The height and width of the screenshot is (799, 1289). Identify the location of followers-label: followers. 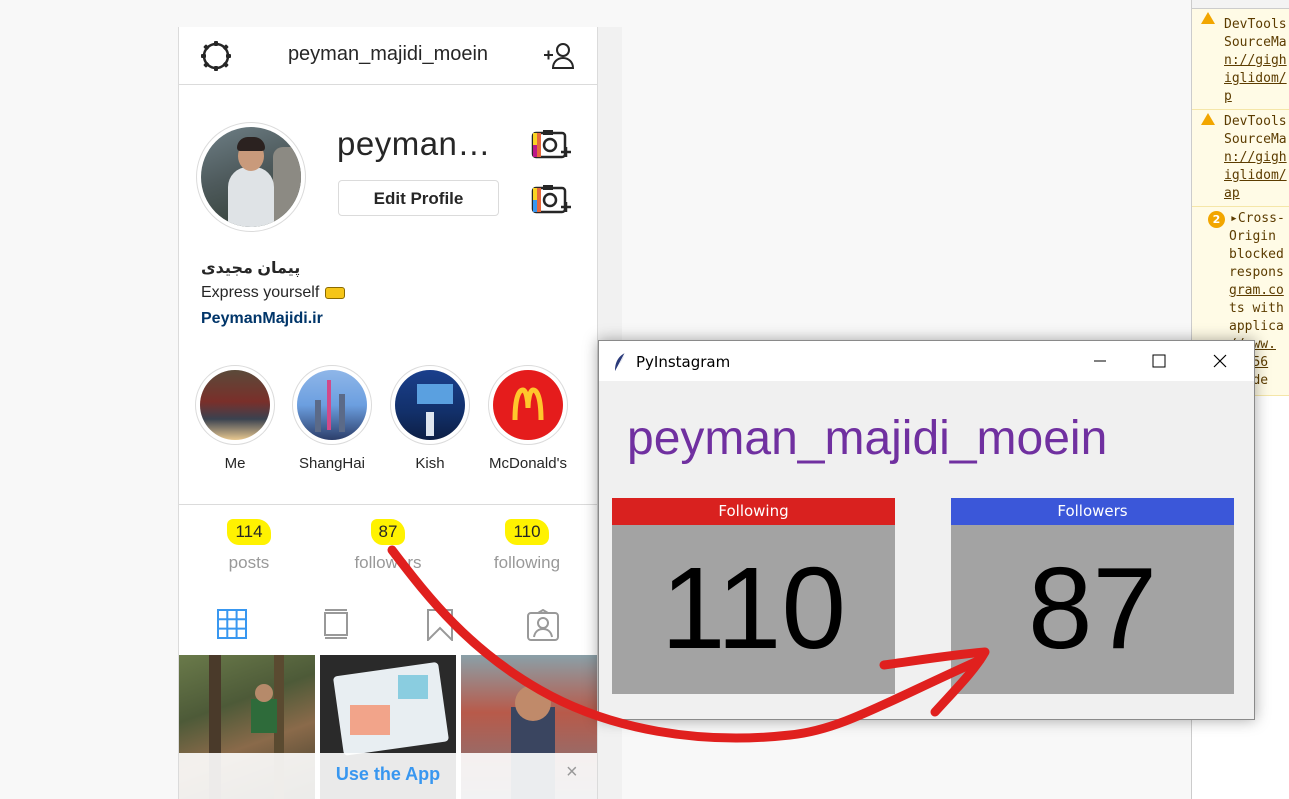
(388, 562).